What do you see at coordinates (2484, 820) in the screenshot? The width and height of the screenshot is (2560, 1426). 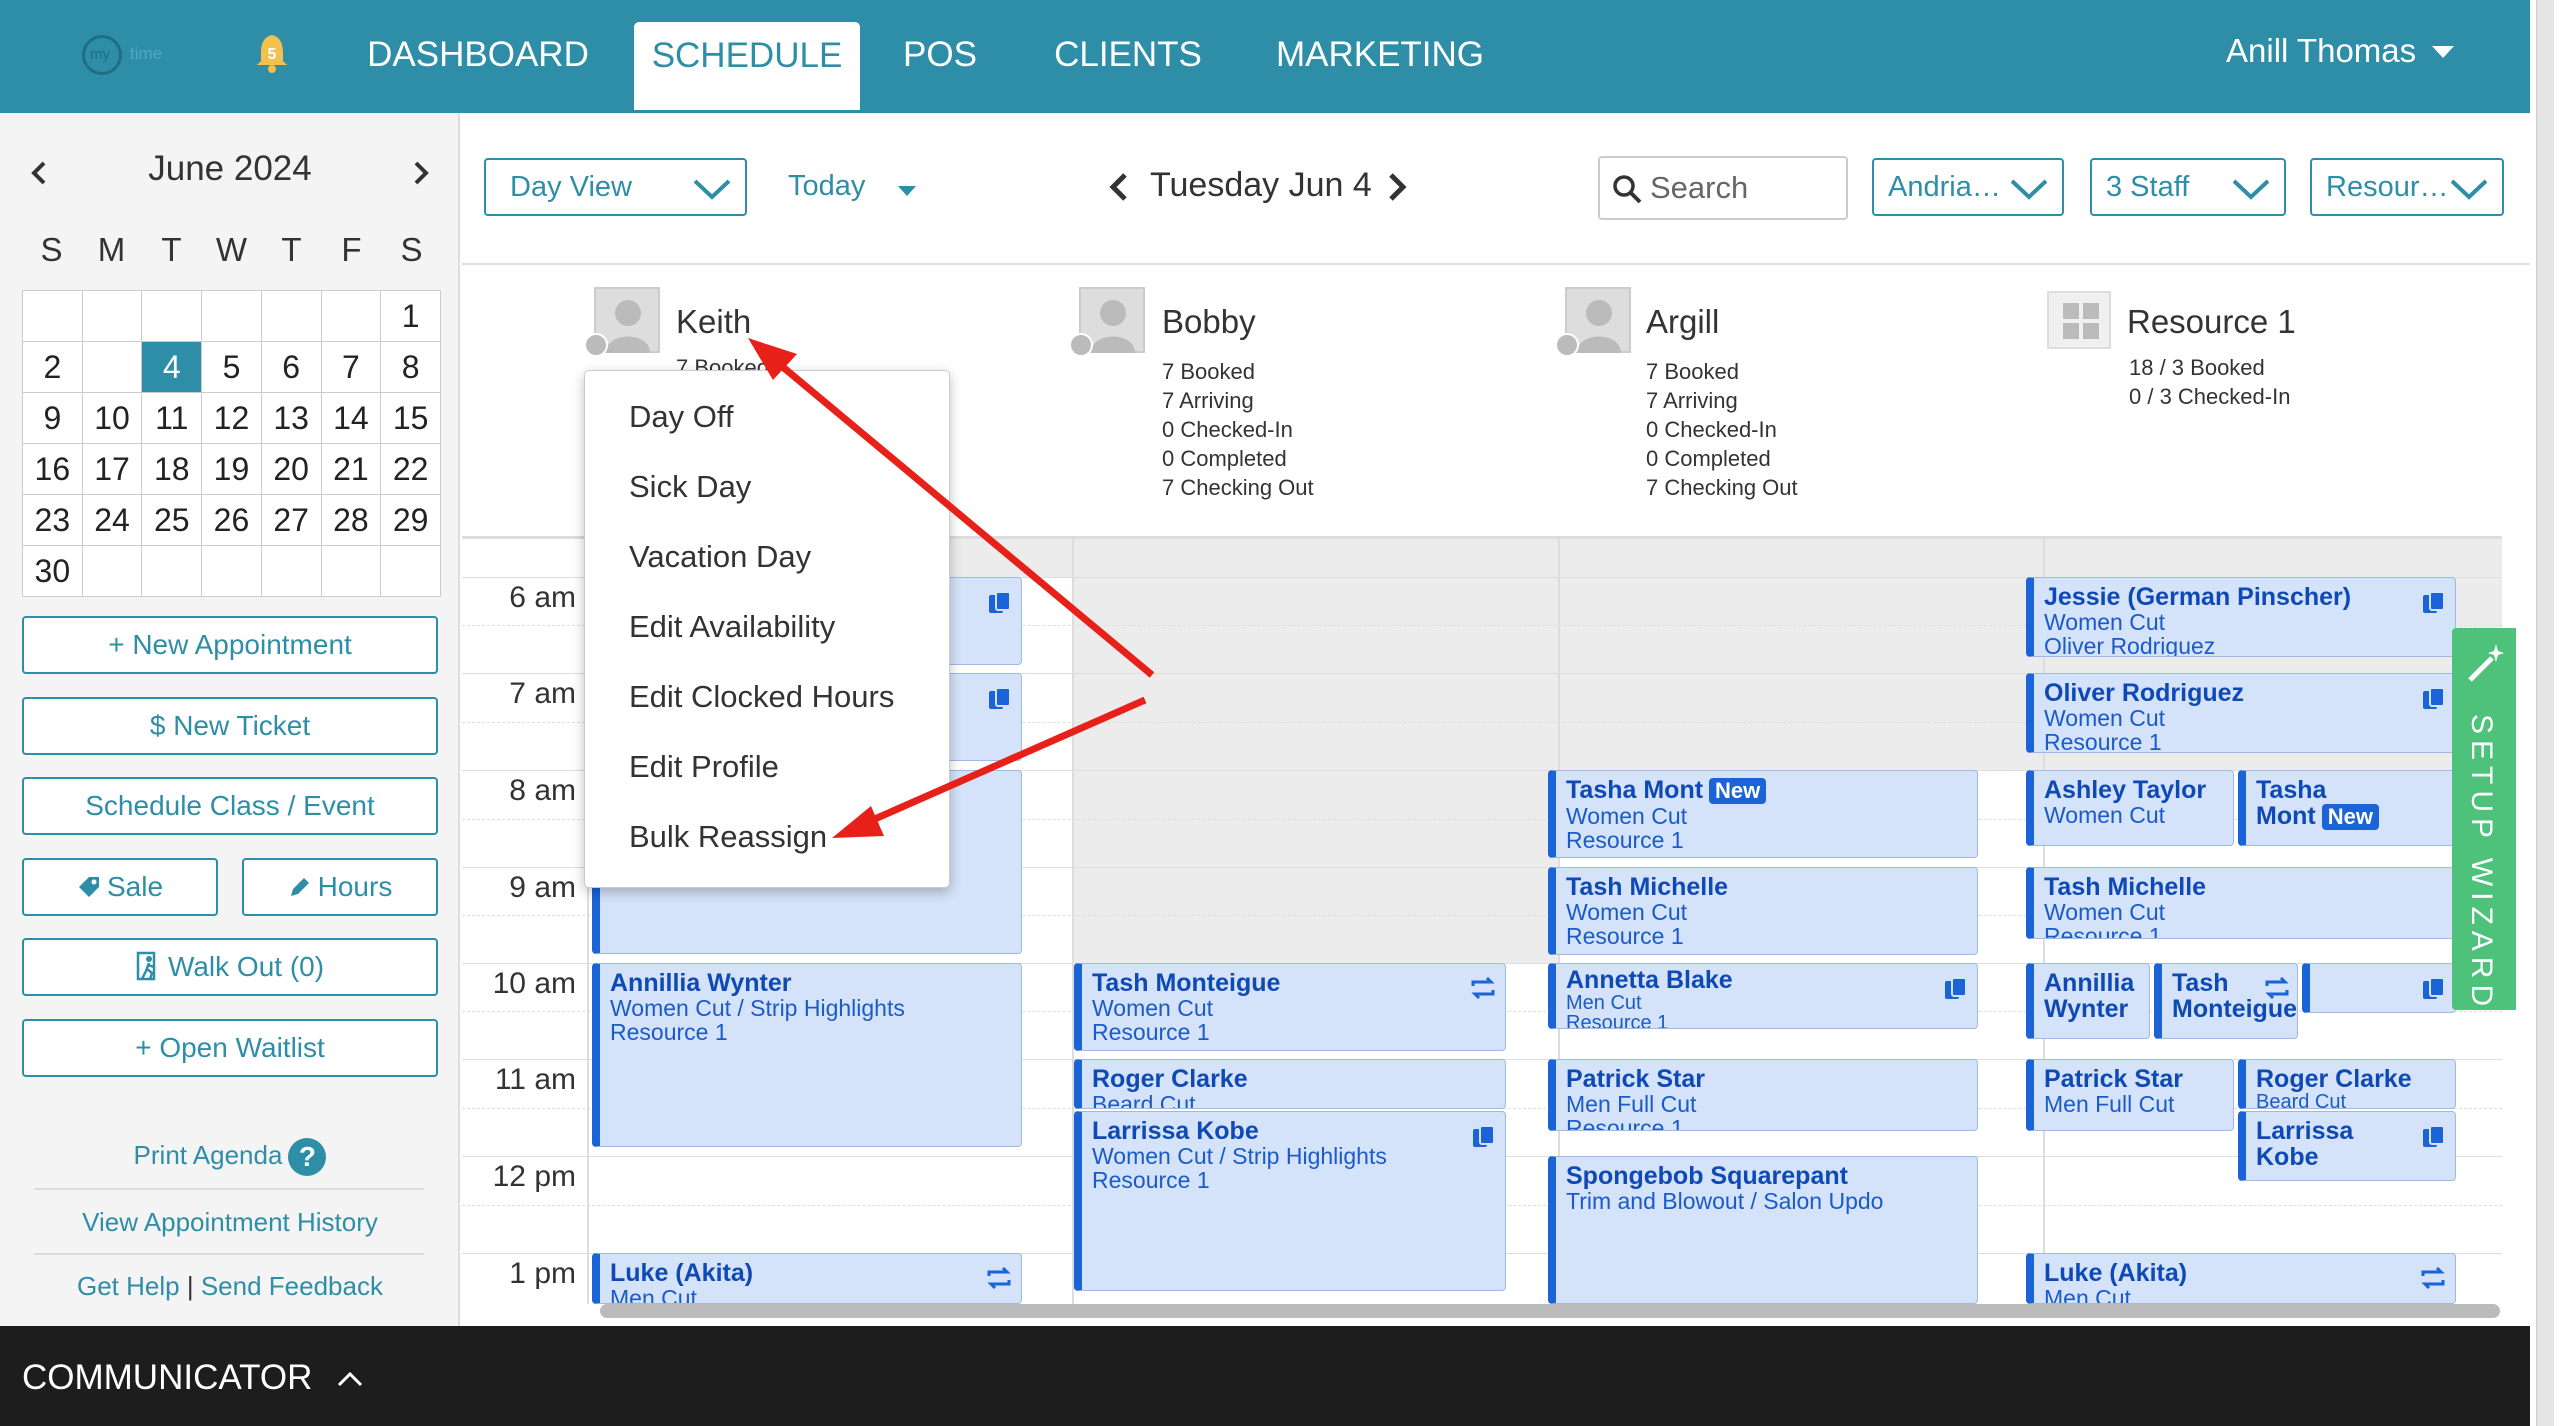 I see `setup-wizard-tab: SETUP WIZARD` at bounding box center [2484, 820].